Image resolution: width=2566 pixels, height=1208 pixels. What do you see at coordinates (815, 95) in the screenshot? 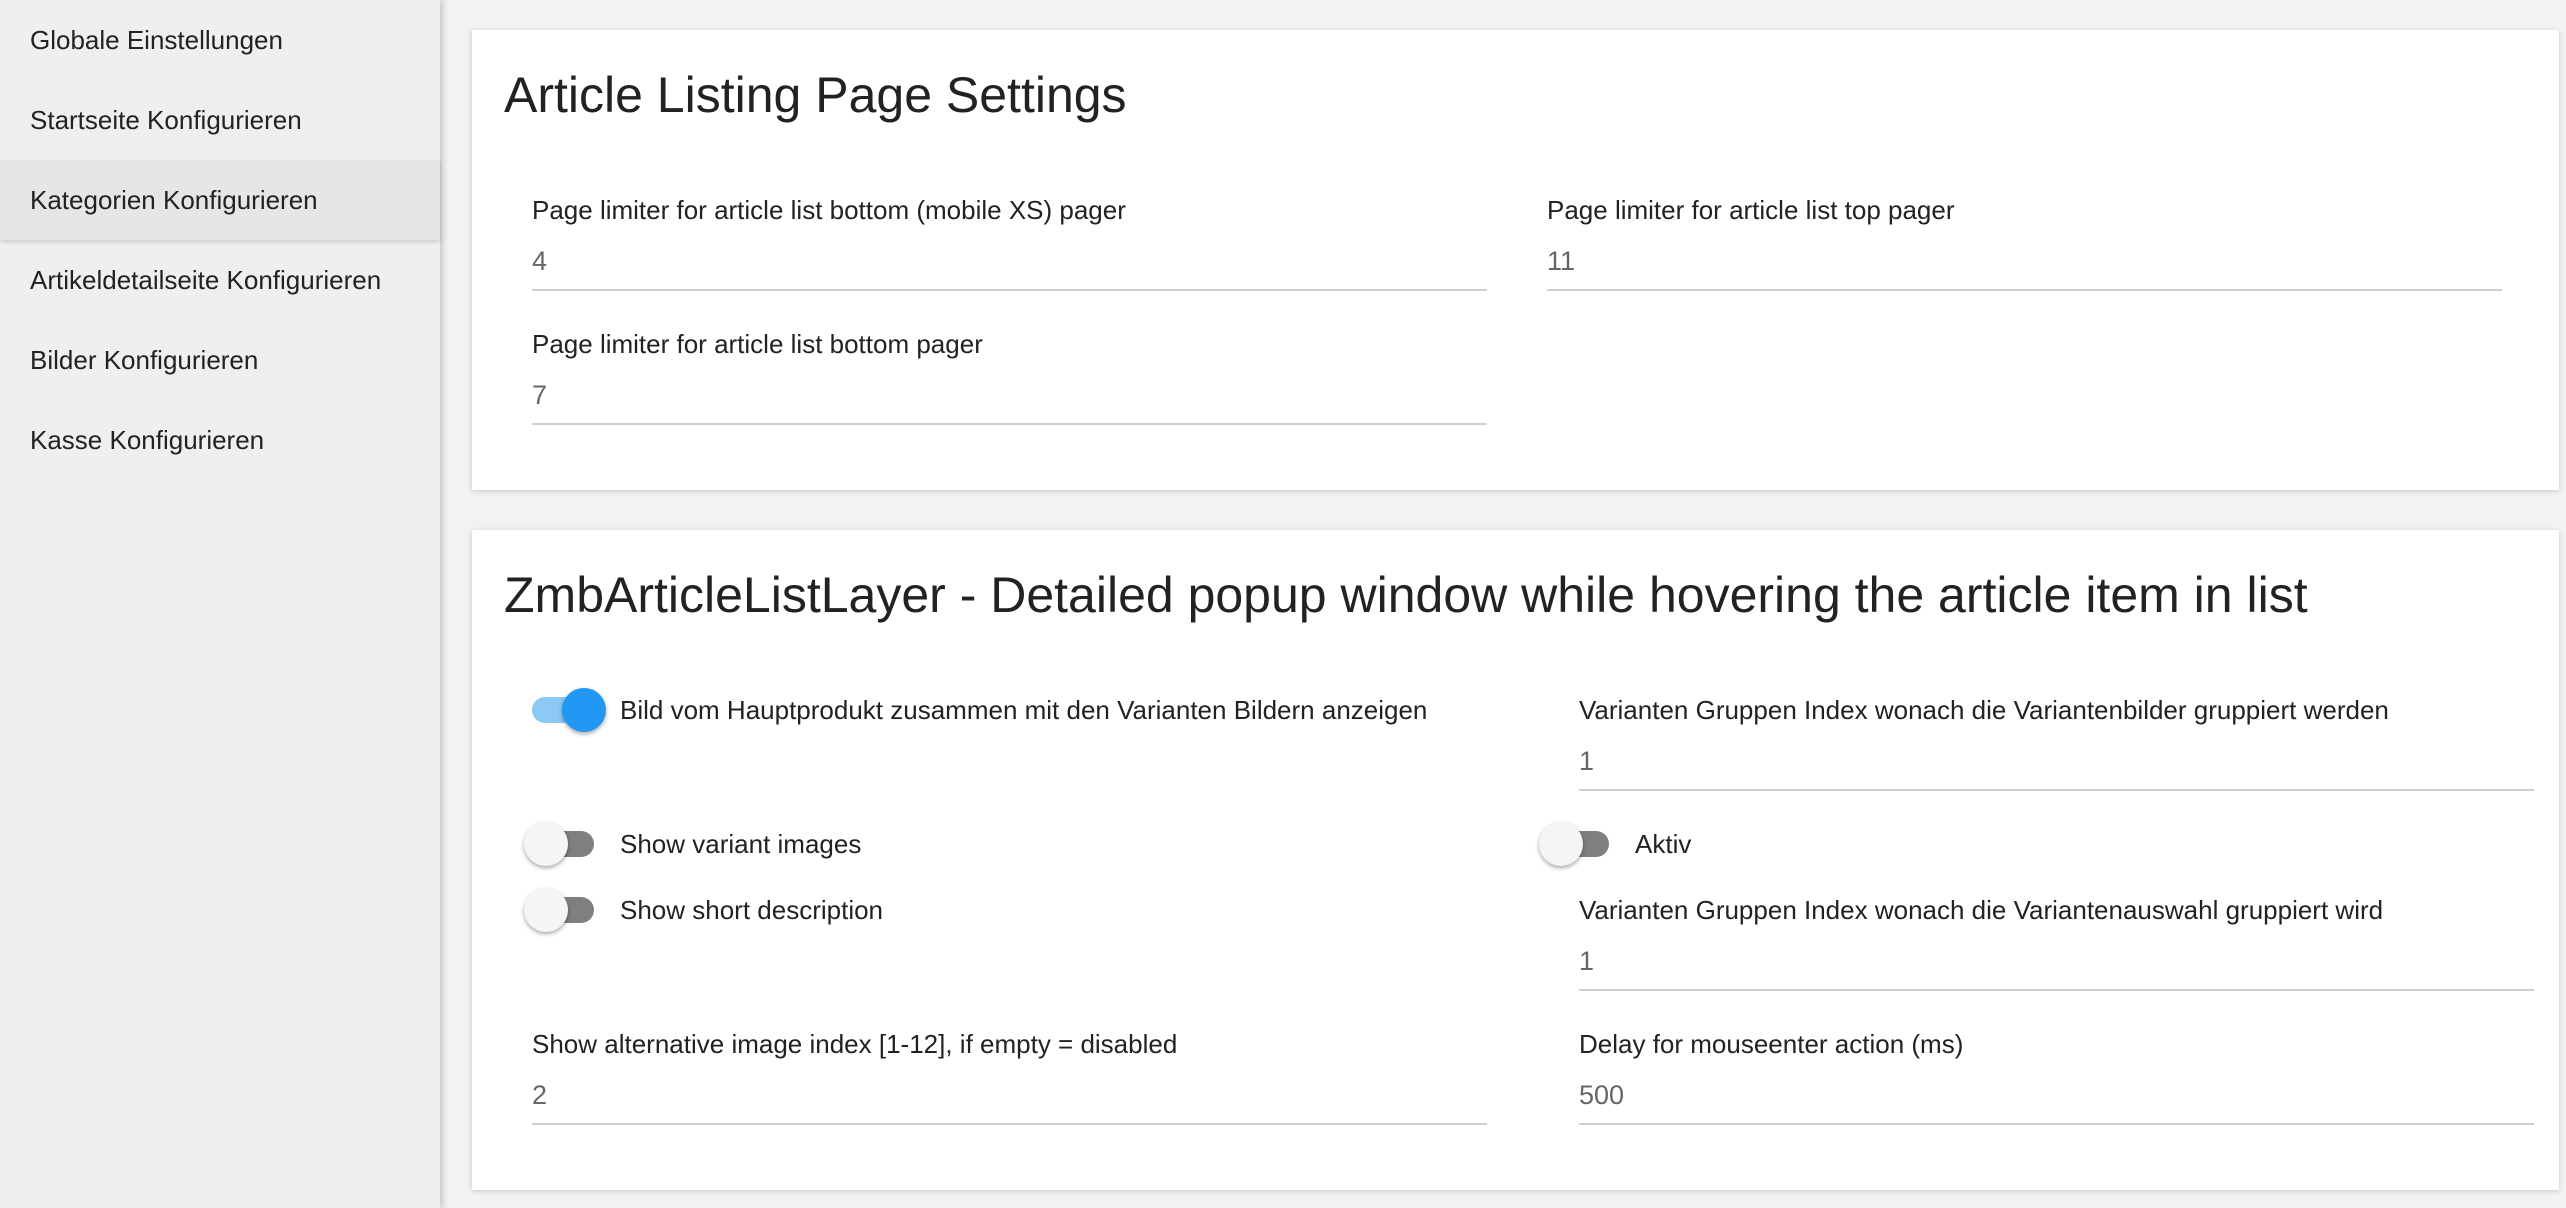
I see `card-title: Article Listing Page Settings` at bounding box center [815, 95].